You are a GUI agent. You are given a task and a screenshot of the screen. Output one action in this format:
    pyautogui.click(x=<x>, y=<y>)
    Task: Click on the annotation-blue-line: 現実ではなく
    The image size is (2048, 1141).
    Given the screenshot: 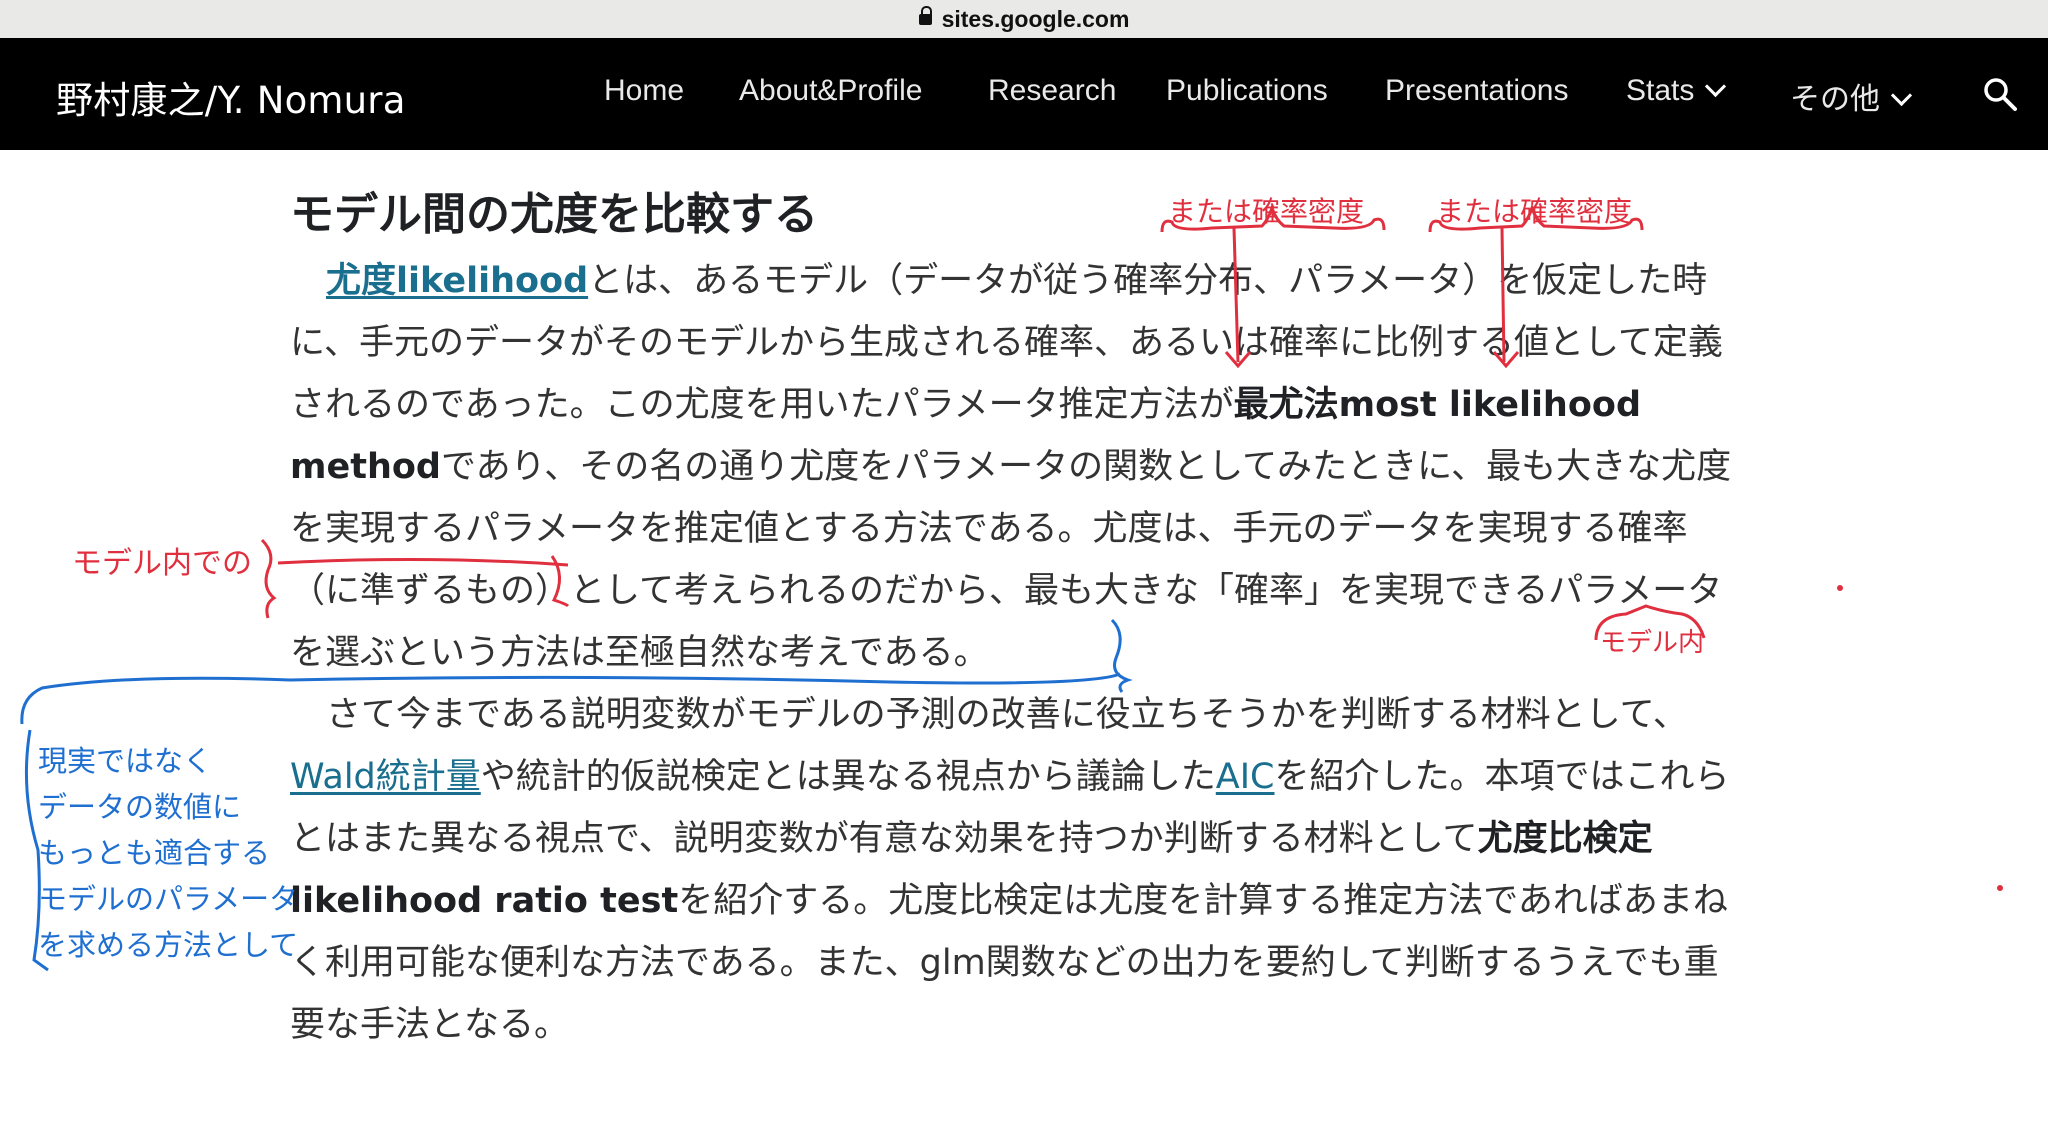 What is the action you would take?
    pyautogui.click(x=125, y=761)
    